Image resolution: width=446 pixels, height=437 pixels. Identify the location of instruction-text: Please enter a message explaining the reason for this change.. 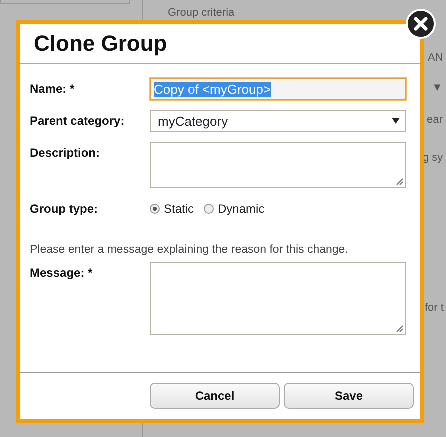
(190, 250).